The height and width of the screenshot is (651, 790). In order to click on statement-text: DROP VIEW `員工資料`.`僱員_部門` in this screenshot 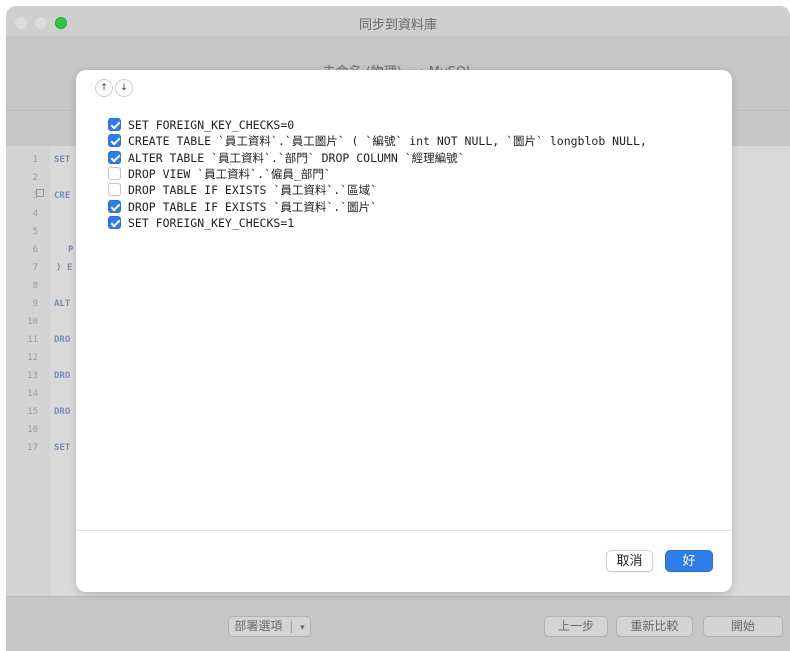, I will do `click(229, 174)`.